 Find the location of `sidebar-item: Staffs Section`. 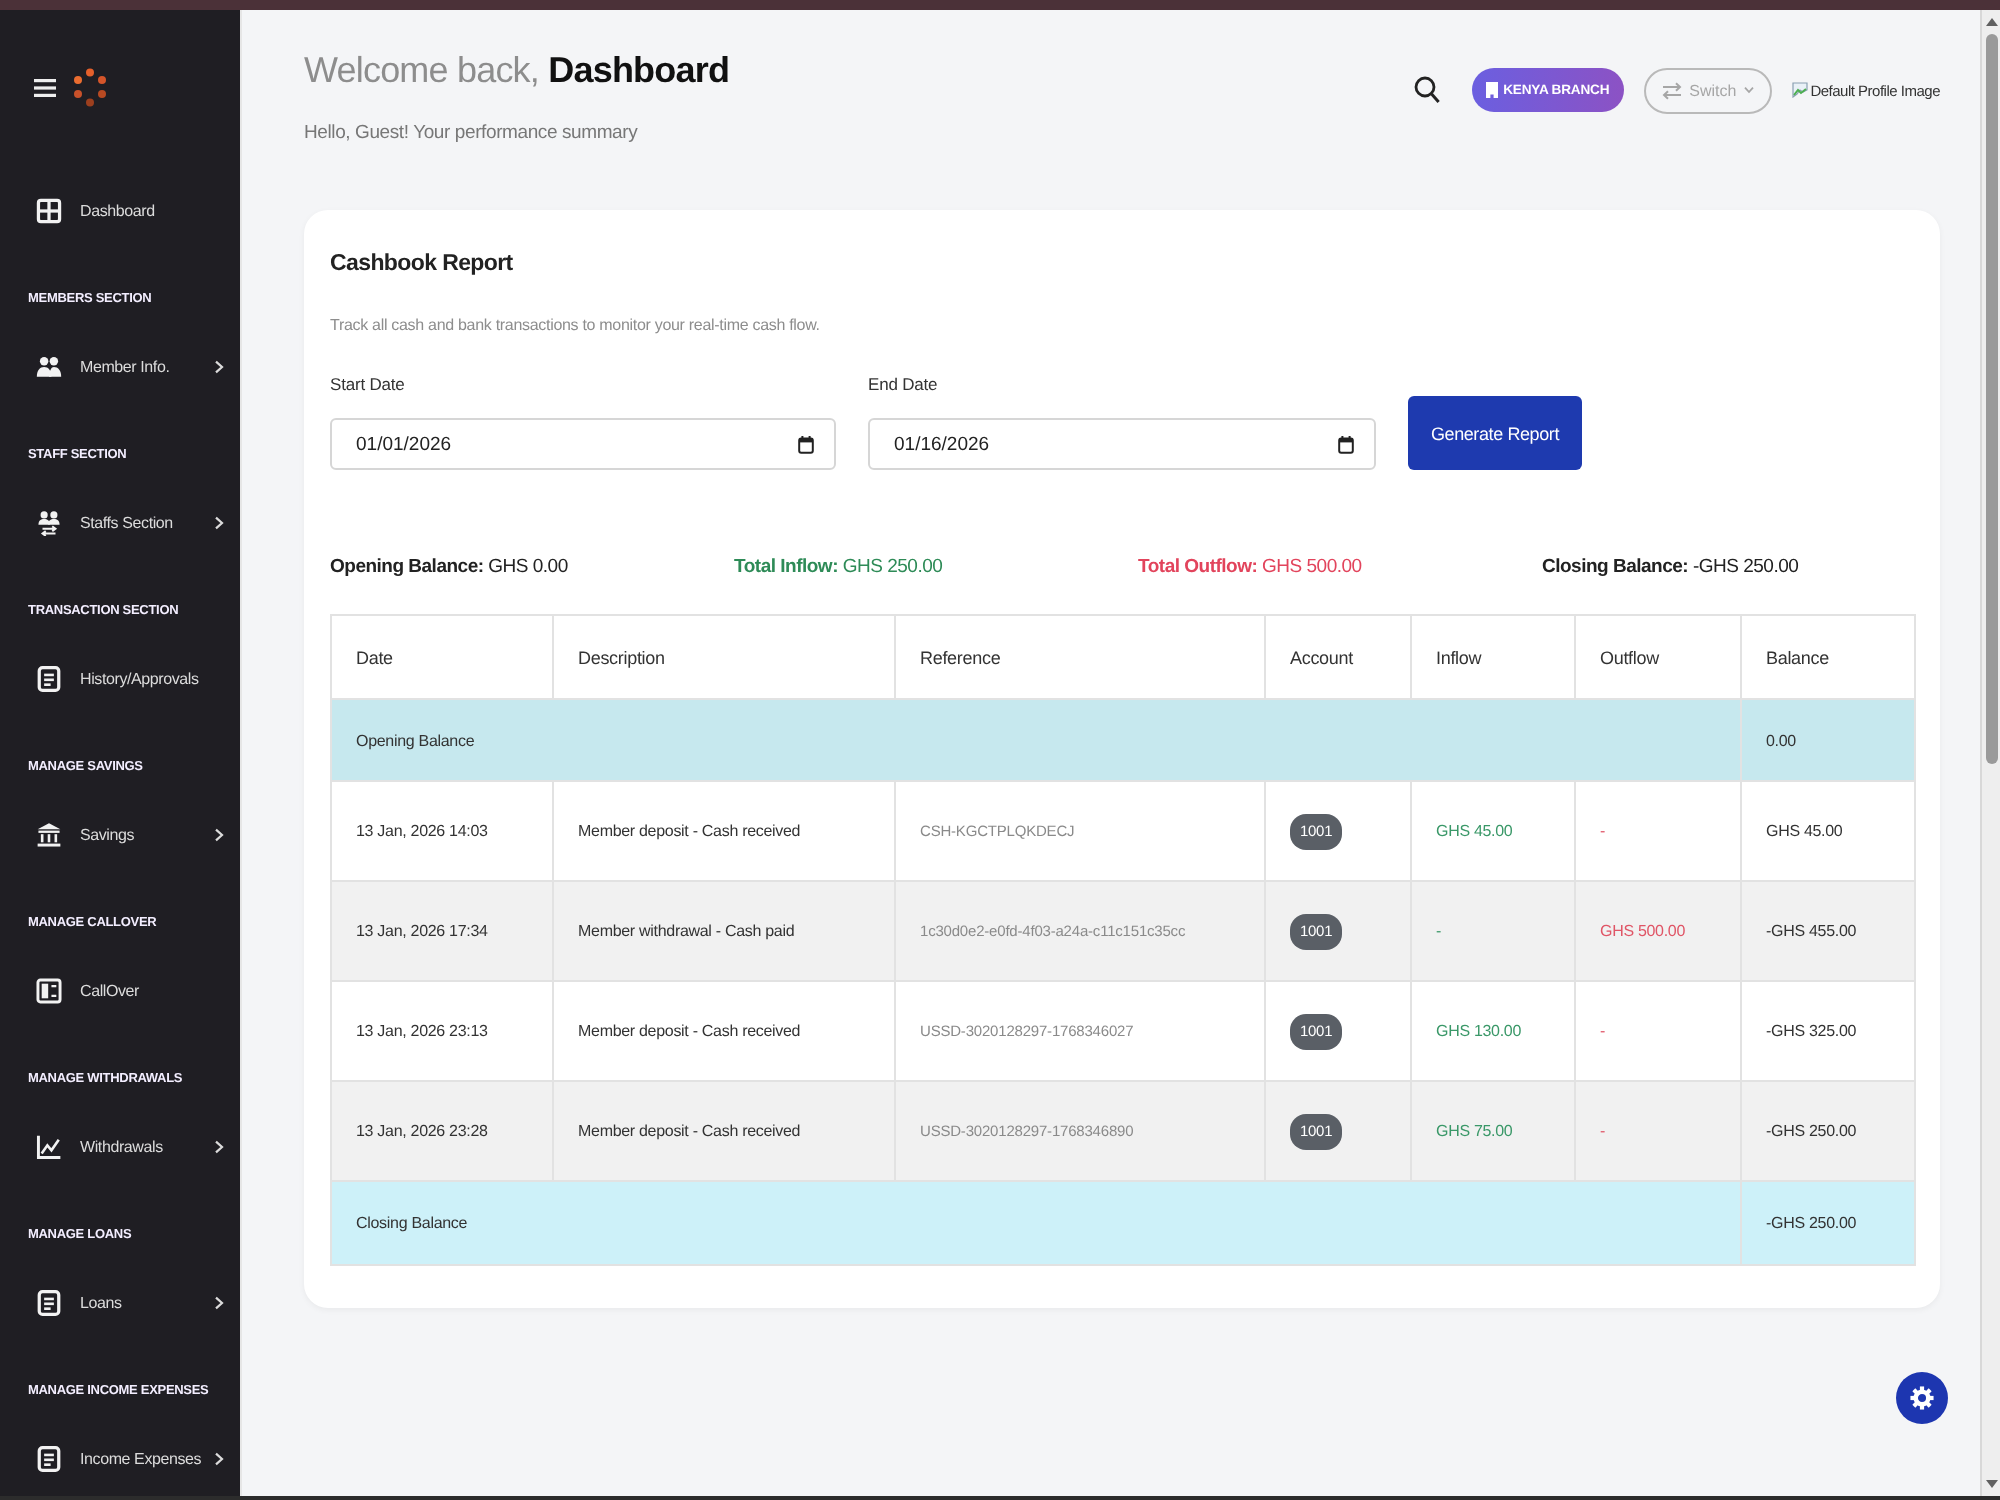

sidebar-item: Staffs Section is located at coordinates (130, 522).